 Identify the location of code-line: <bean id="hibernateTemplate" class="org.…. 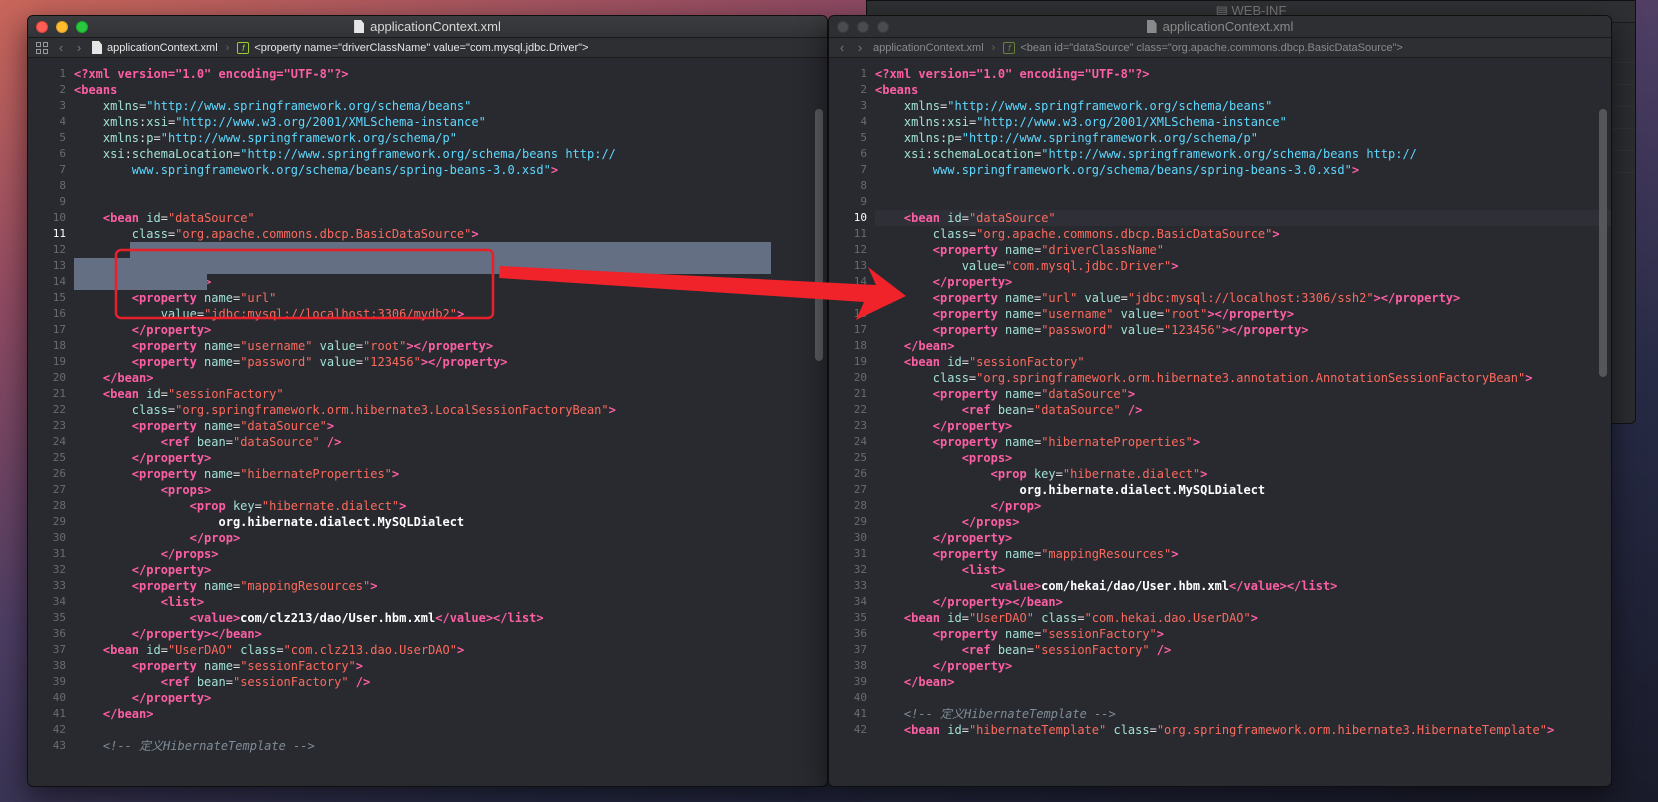
(1243, 730).